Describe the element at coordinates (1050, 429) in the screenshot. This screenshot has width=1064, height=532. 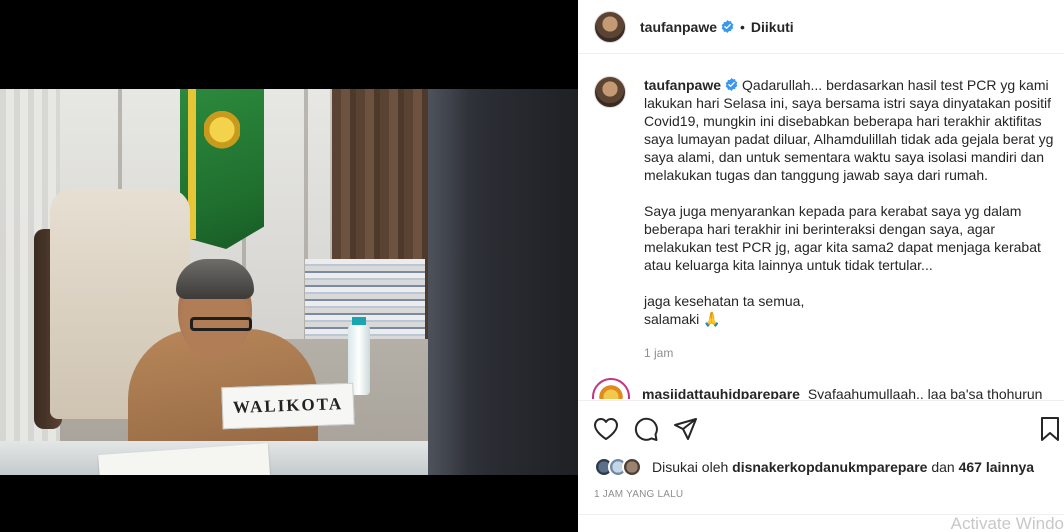
I see `bookmark-icon` at that location.